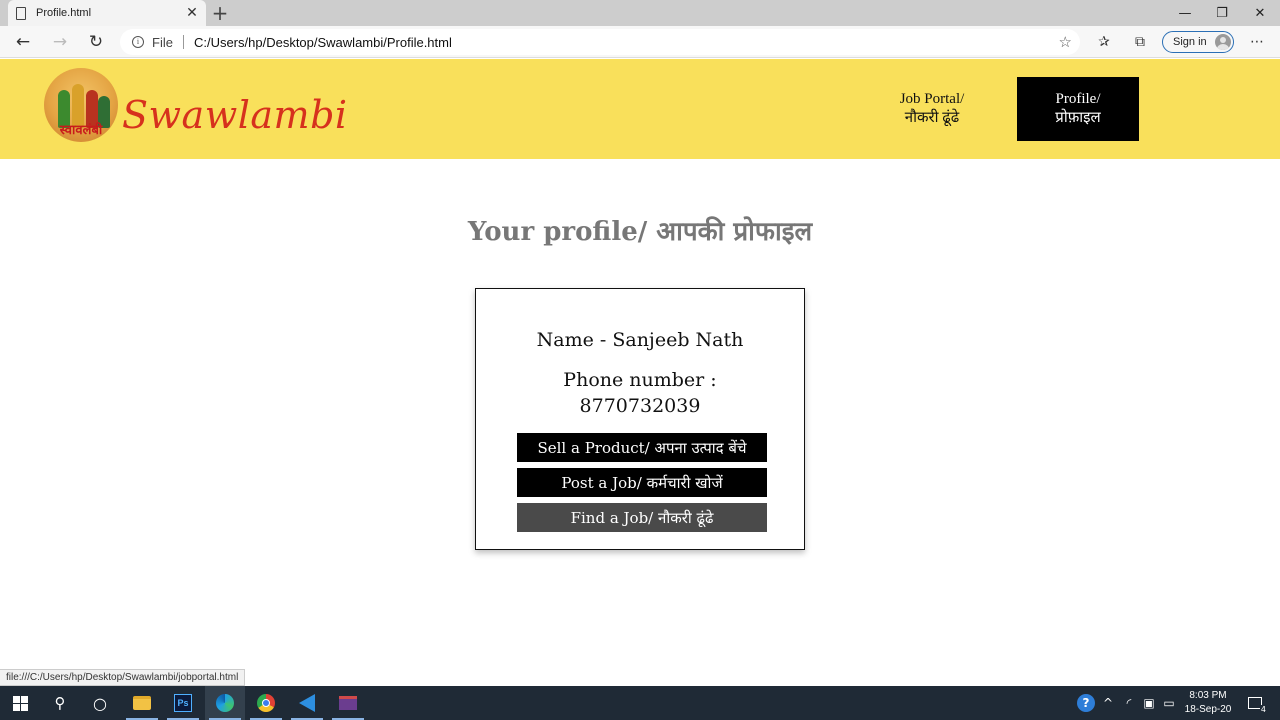 This screenshot has height=720, width=1280. What do you see at coordinates (1208, 703) in the screenshot?
I see `clock: 8:03 PM 18-Sep-20` at bounding box center [1208, 703].